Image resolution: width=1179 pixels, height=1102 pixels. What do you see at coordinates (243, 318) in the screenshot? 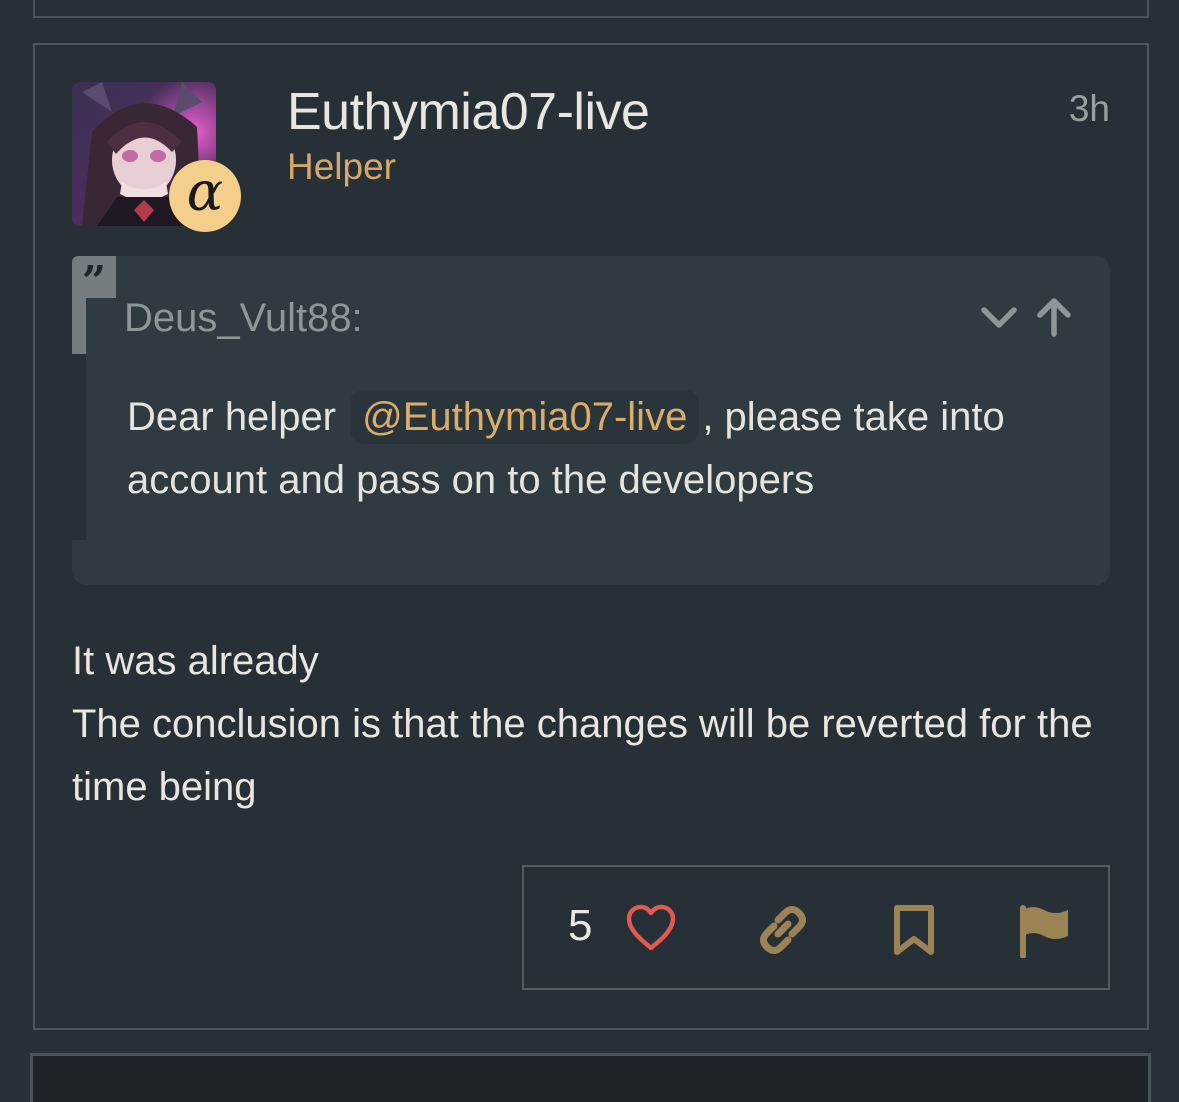
I see `quote-author: Deus_Vult88:` at bounding box center [243, 318].